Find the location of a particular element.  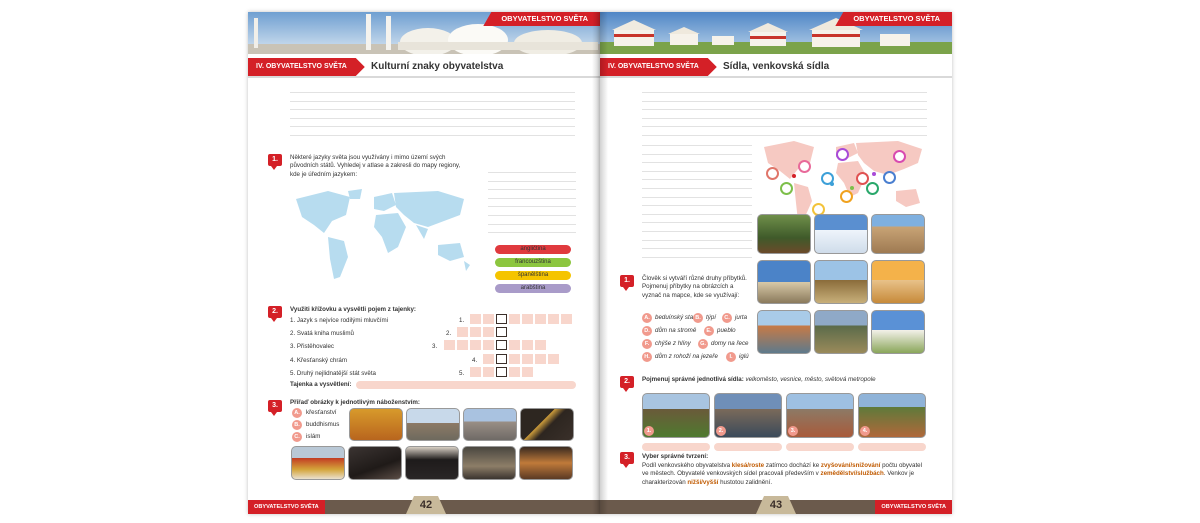

photo-mud-hut is located at coordinates (841, 282).